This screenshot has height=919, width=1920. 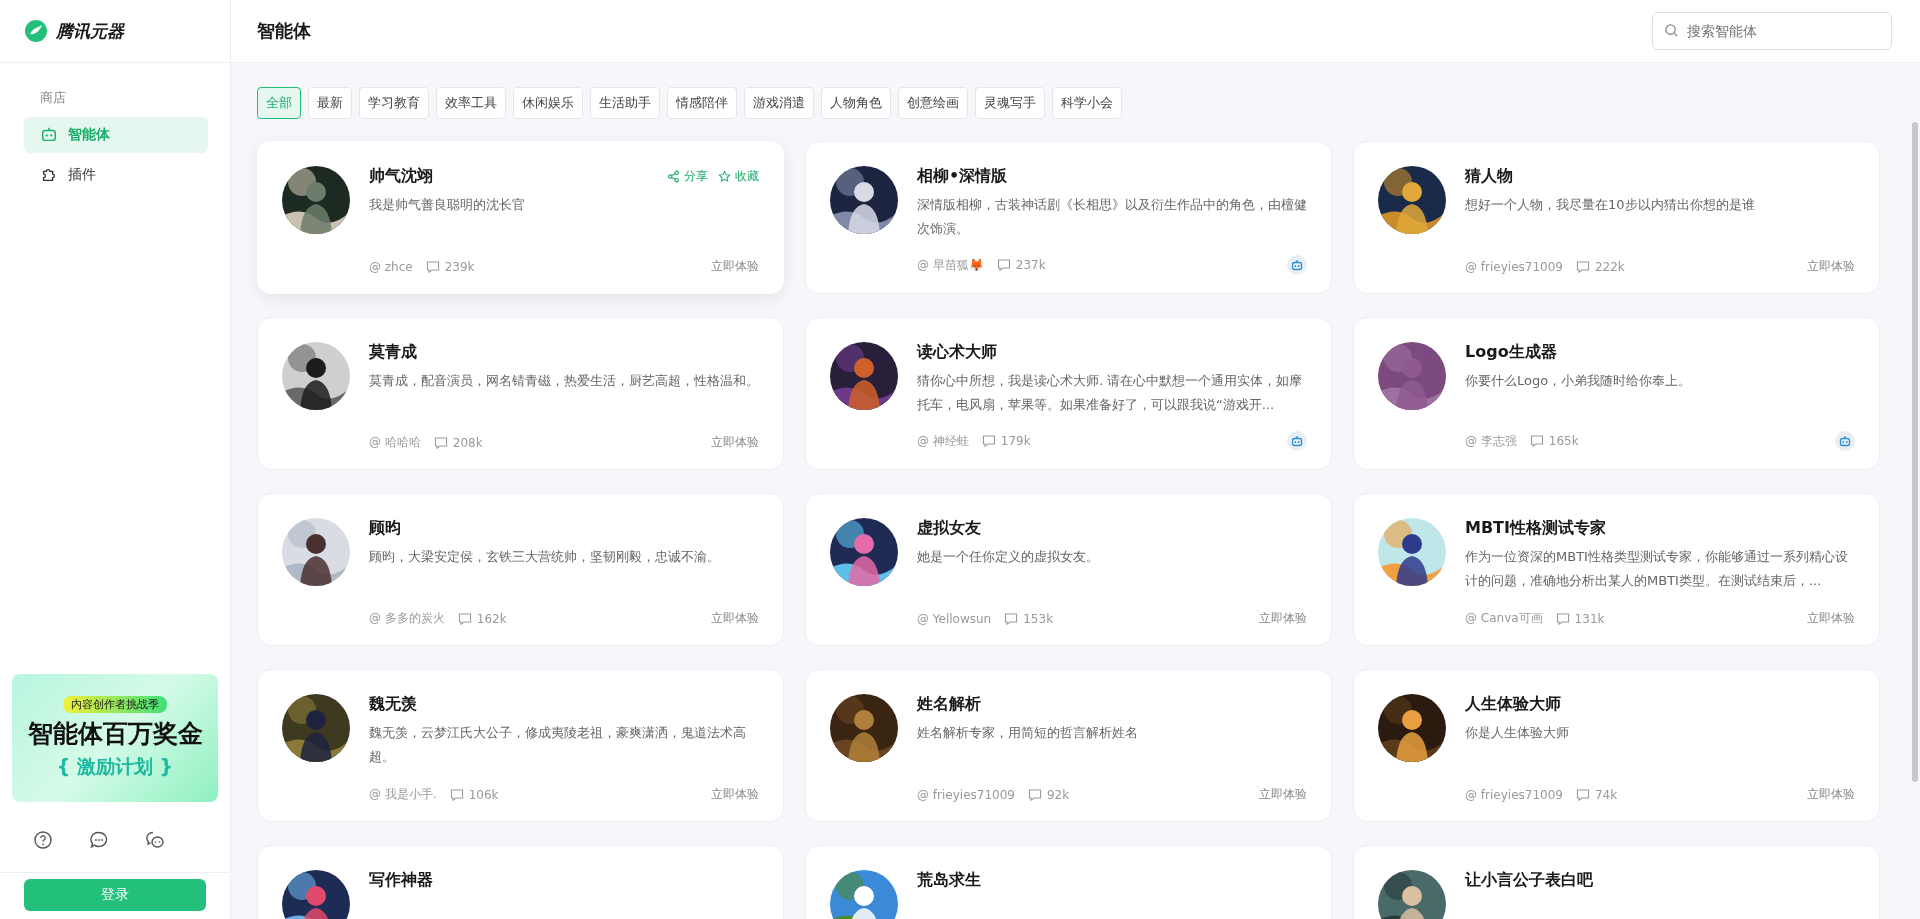 I want to click on agent-card: 顾昀 顾昀，大梁安定侯，玄铁三大营统帅，坚韧刚毅，忠诚不渝。 @ 多多的炭火 162k 立即体验, so click(x=520, y=569).